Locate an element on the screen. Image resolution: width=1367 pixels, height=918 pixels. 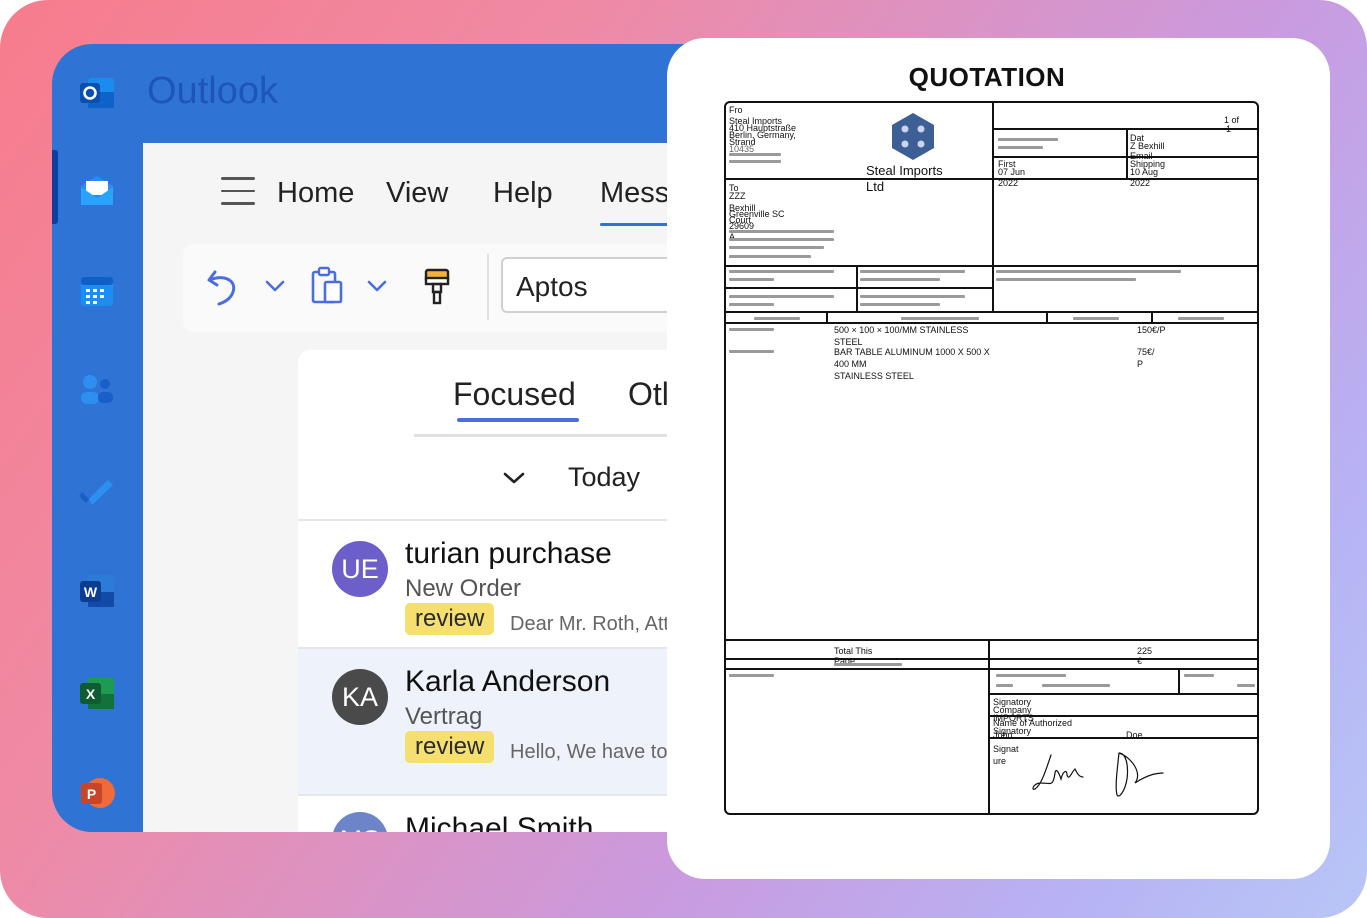
powerpoint-icon: P is located at coordinates (97, 793).